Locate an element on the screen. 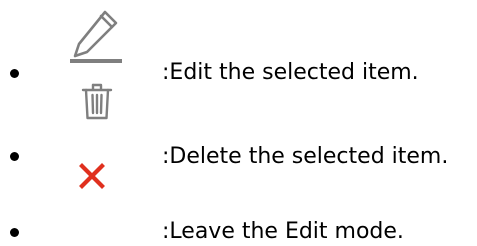  close-x-icon is located at coordinates (92, 176).